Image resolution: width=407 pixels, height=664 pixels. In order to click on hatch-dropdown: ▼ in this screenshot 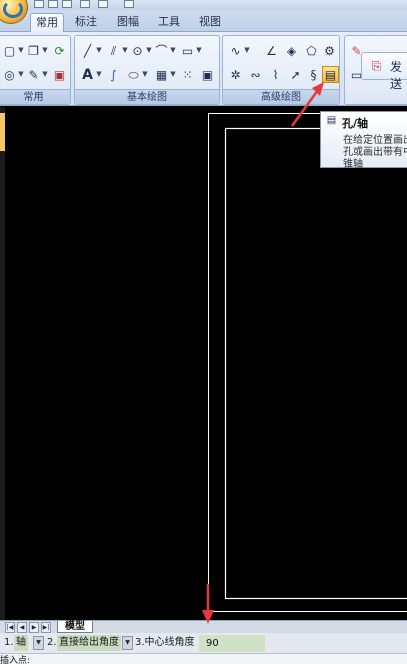, I will do `click(173, 74)`.